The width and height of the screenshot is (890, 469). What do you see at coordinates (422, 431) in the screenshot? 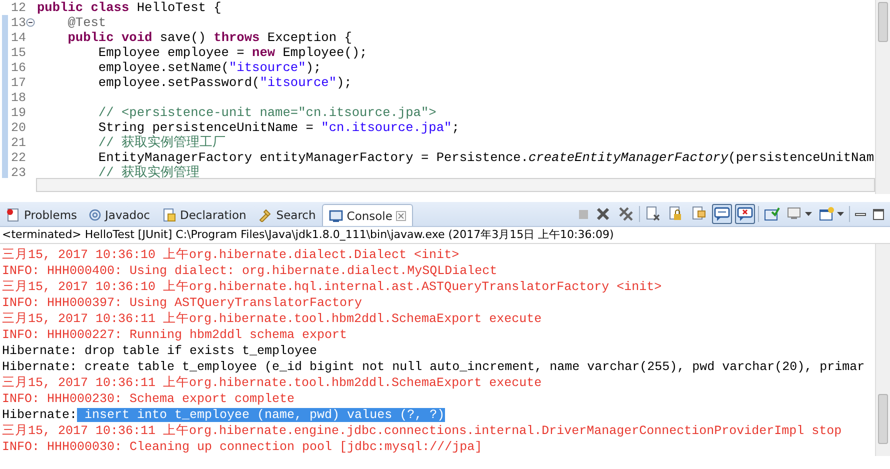
I see `console-line: 三月15, 2017 10:36:11 上午org.hibernate.engine.jdbc.connections.internal.DriverManagerConnectionProviderImpl stop` at bounding box center [422, 431].